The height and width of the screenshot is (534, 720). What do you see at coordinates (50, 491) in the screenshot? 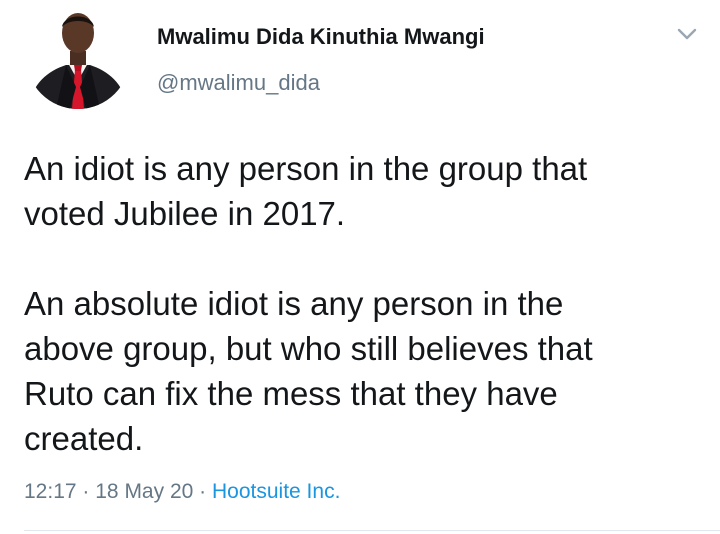
I see `tweet-time: 12:17` at bounding box center [50, 491].